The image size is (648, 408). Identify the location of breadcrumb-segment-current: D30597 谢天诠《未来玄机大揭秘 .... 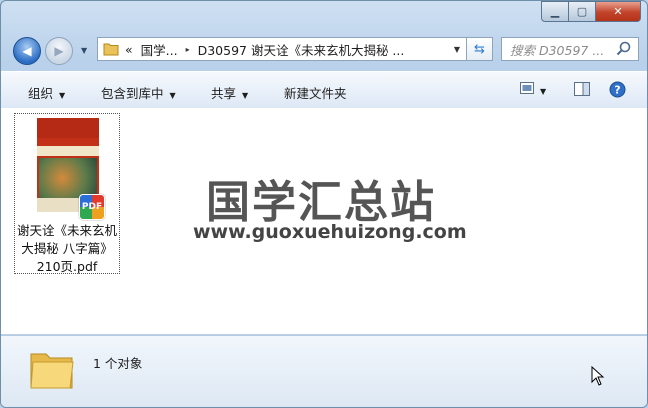
(301, 49).